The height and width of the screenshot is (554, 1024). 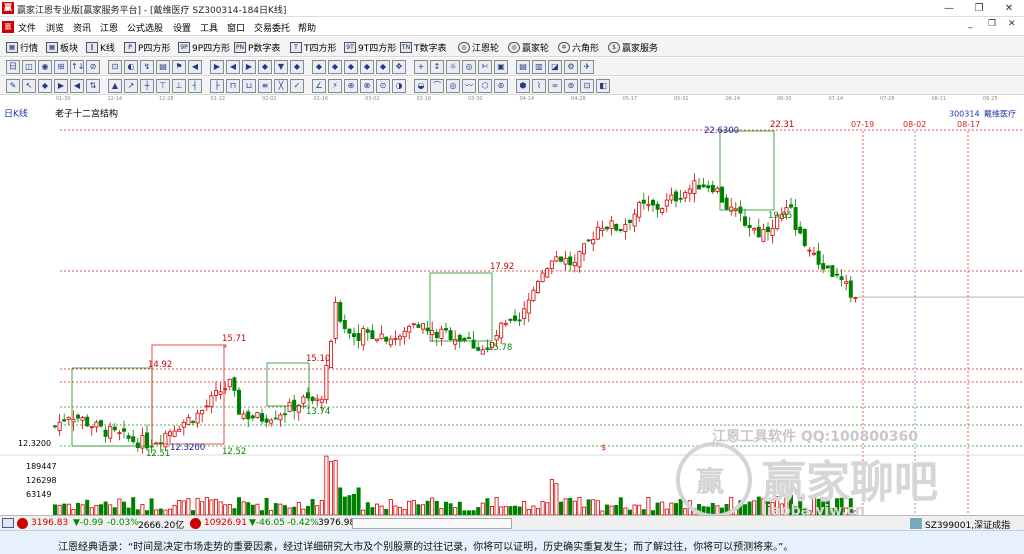 What do you see at coordinates (77, 67) in the screenshot?
I see `toolbar2-tool-4-icon: ↑↓` at bounding box center [77, 67].